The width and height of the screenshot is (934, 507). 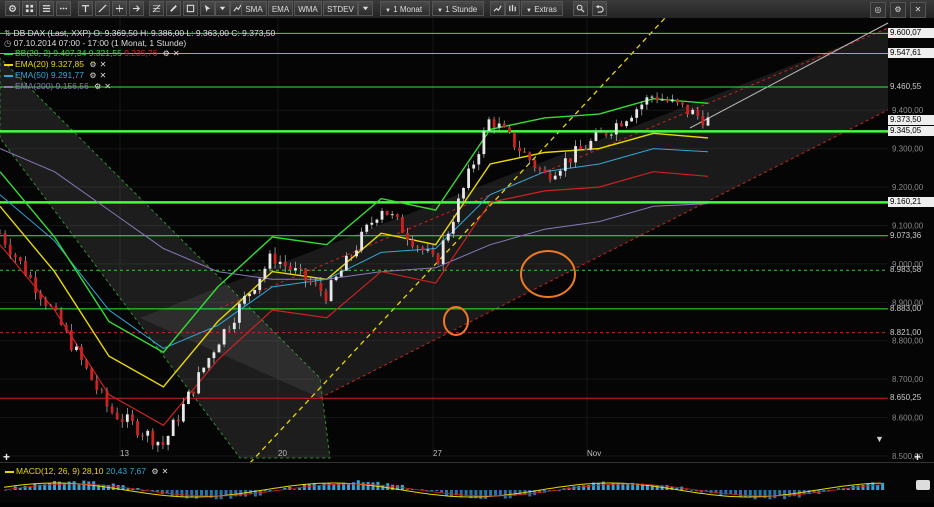 I want to click on grid-icon, so click(x=29, y=8).